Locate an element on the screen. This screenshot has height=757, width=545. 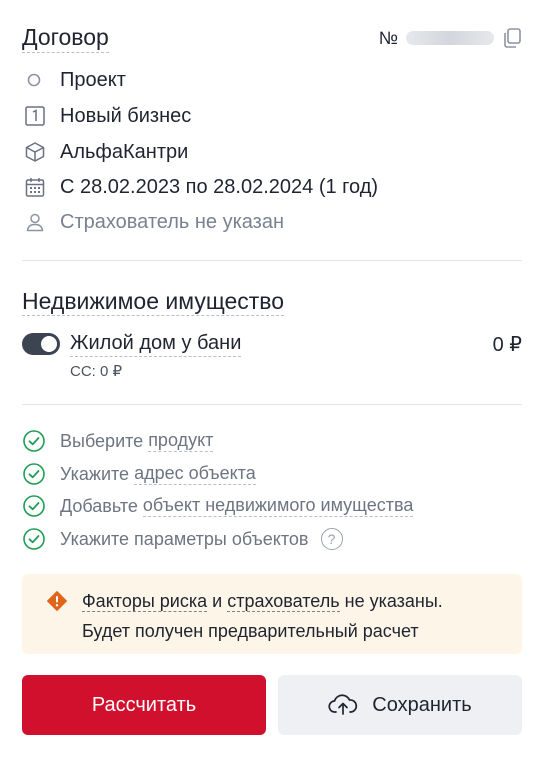
checklist-item: Укажите параметры объектов ? is located at coordinates (262, 539).